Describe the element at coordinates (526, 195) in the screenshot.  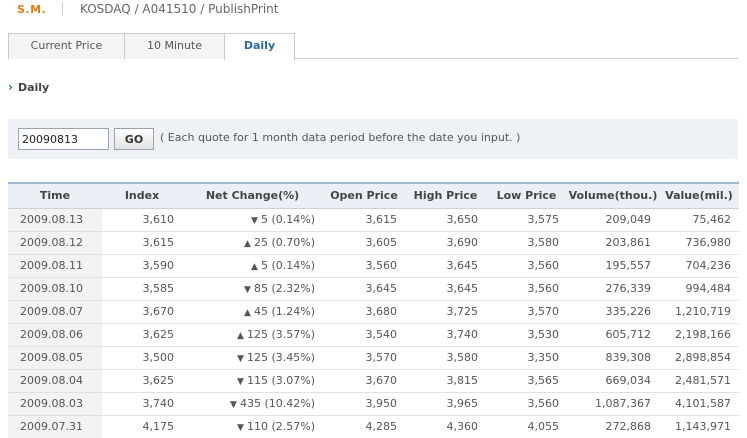
I see `column-header-low-price: Low Price` at that location.